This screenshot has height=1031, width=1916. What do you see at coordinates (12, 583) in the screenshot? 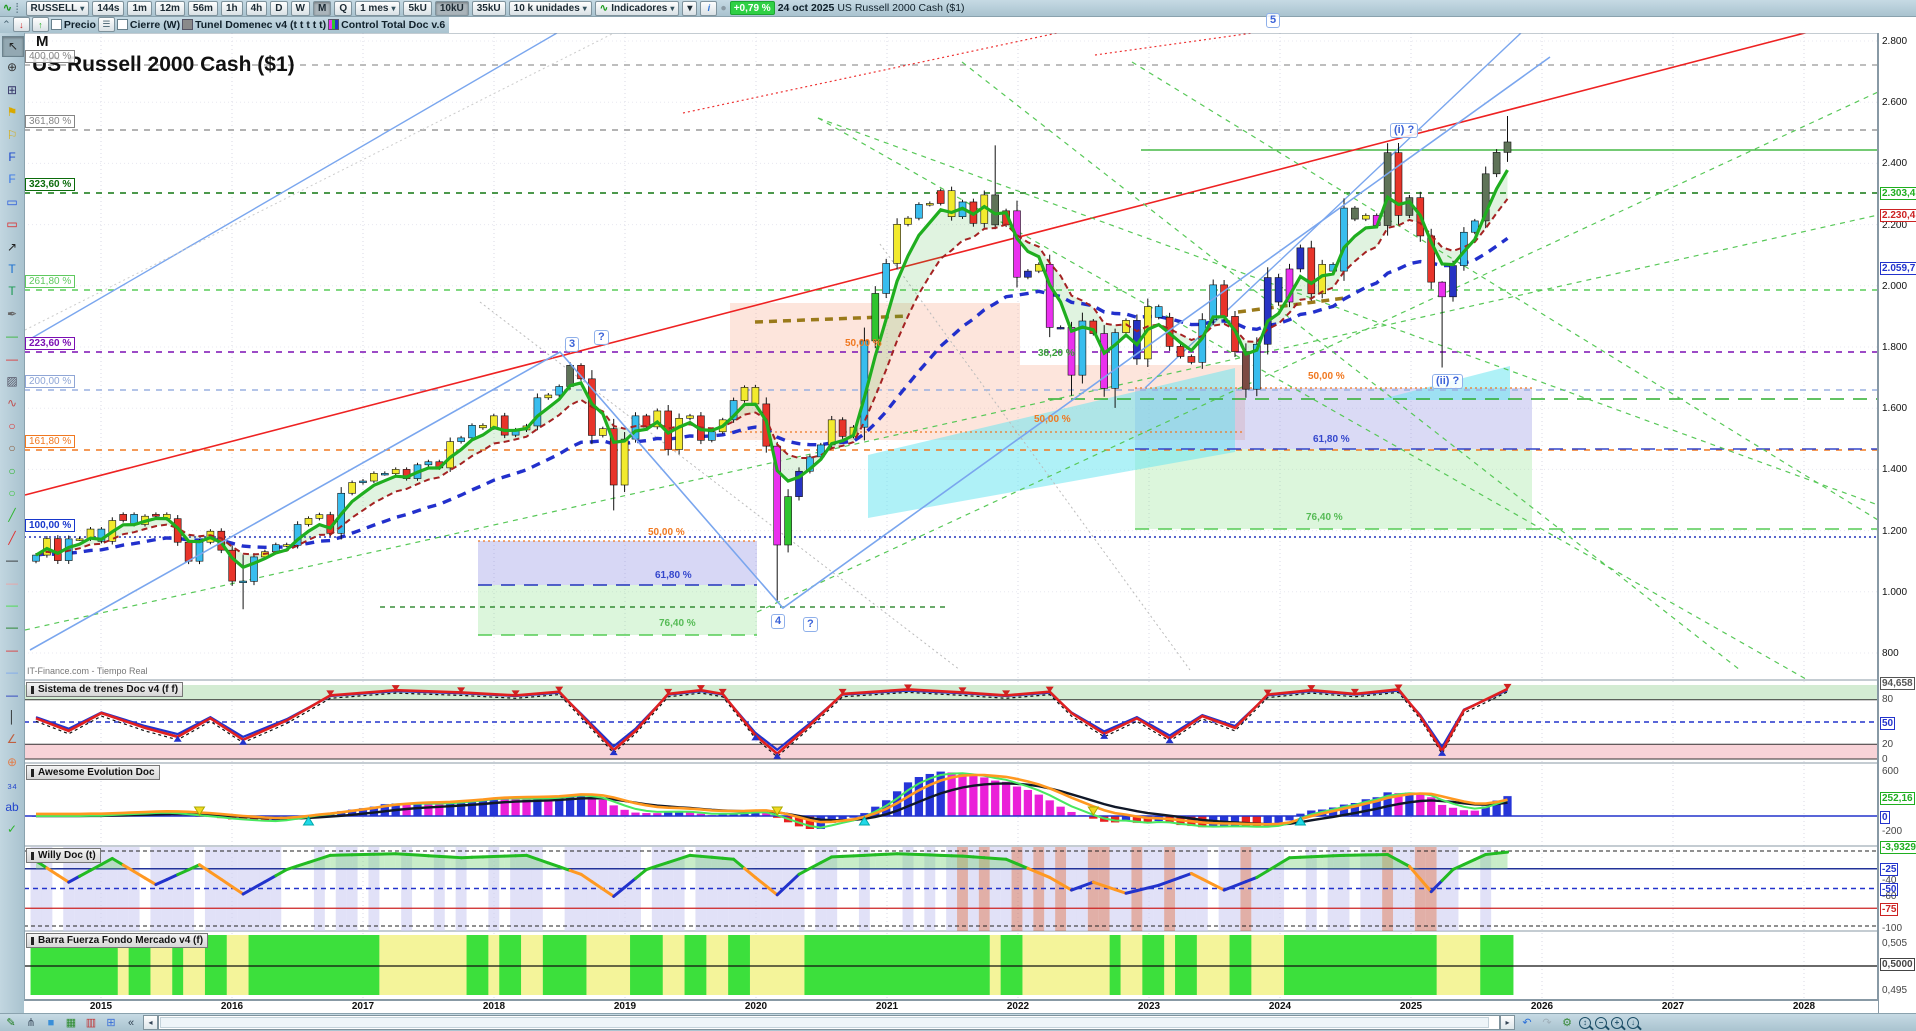
I see `hline-pink-tool-icon: —` at bounding box center [12, 583].